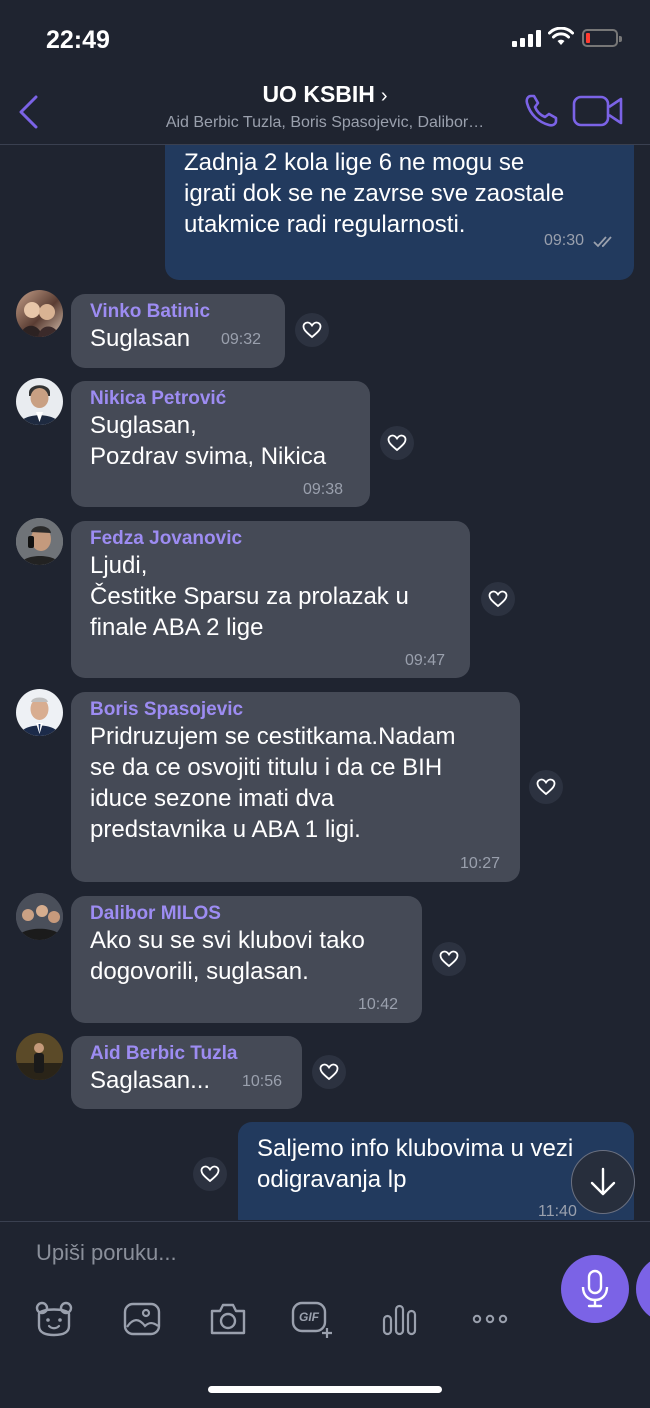  I want to click on microphone-icon, so click(595, 1288).